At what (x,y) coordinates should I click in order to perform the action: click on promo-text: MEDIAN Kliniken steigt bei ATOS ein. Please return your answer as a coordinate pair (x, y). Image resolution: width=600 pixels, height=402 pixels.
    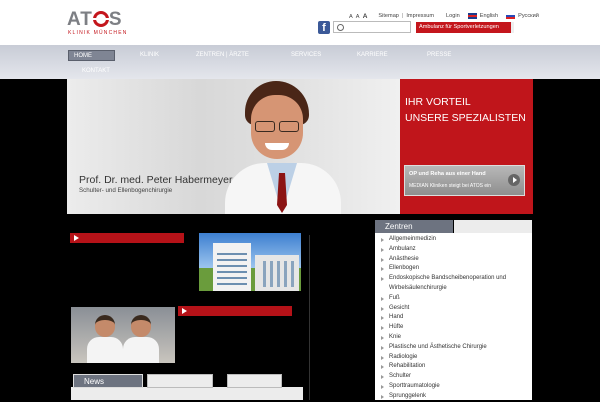
    Looking at the image, I should click on (450, 186).